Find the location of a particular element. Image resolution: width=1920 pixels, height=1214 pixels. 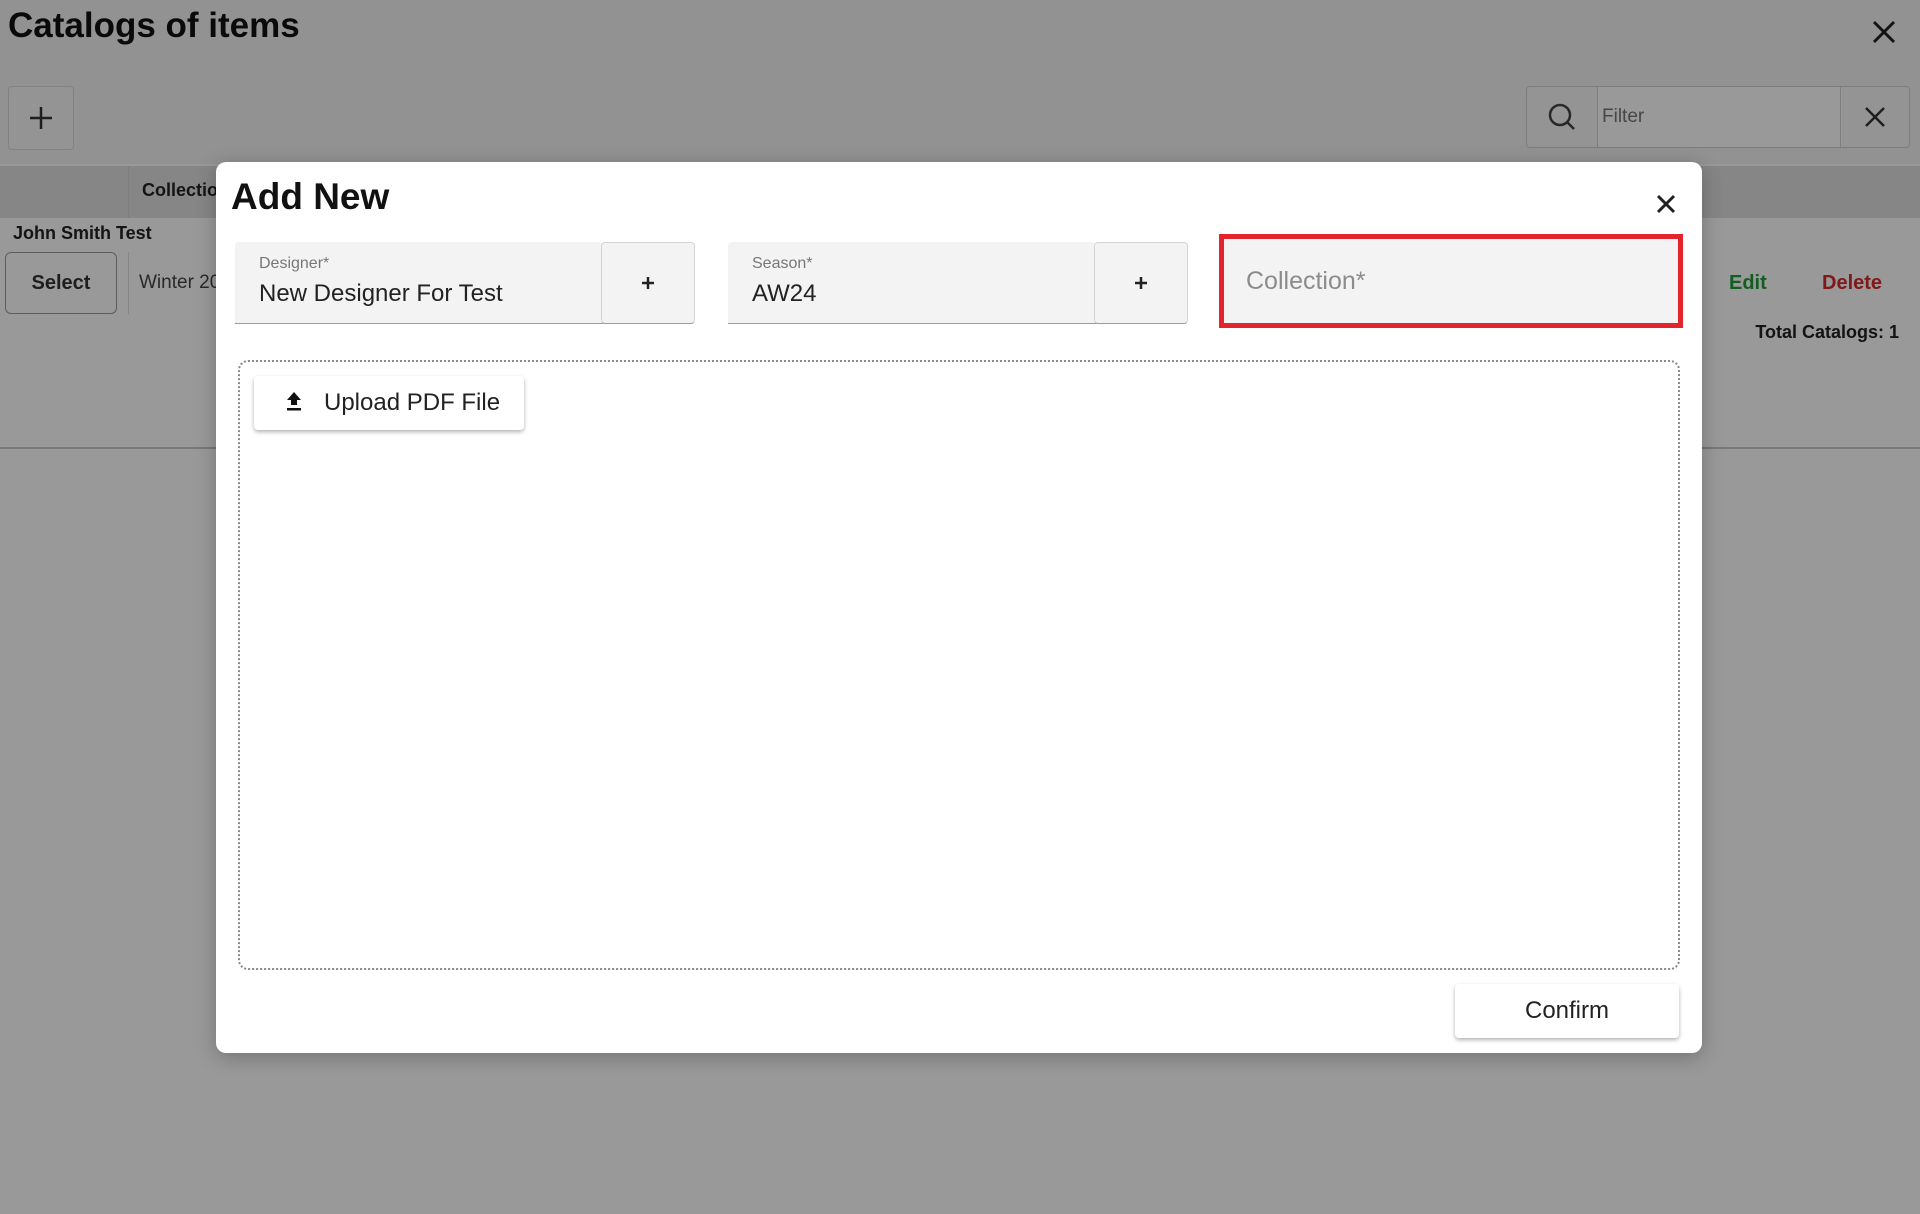

upload-pdf-label: Upload PDF File is located at coordinates (412, 402).